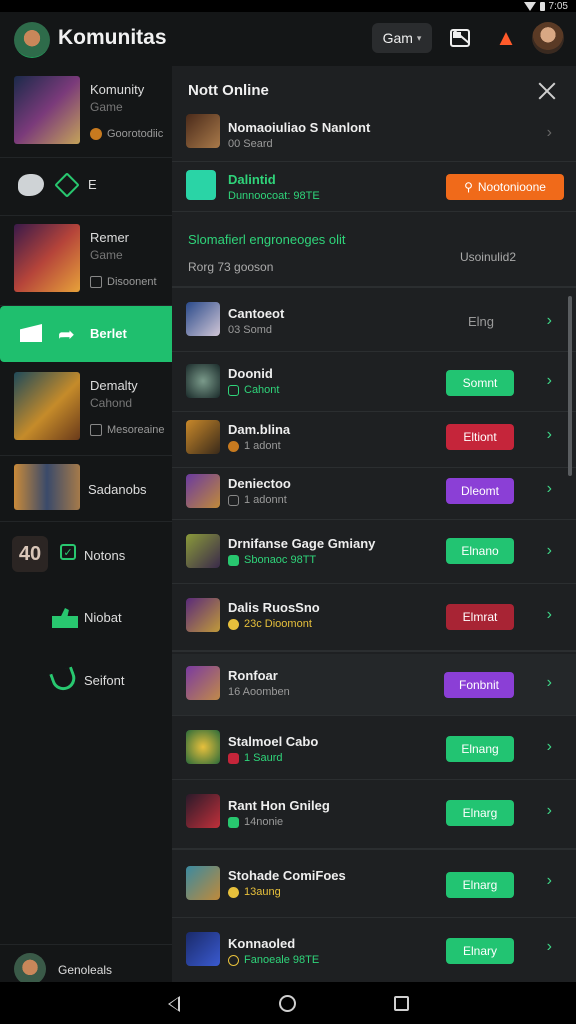 Image resolution: width=576 pixels, height=1024 pixels. Describe the element at coordinates (32, 40) in the screenshot. I see `community-avatar` at that location.